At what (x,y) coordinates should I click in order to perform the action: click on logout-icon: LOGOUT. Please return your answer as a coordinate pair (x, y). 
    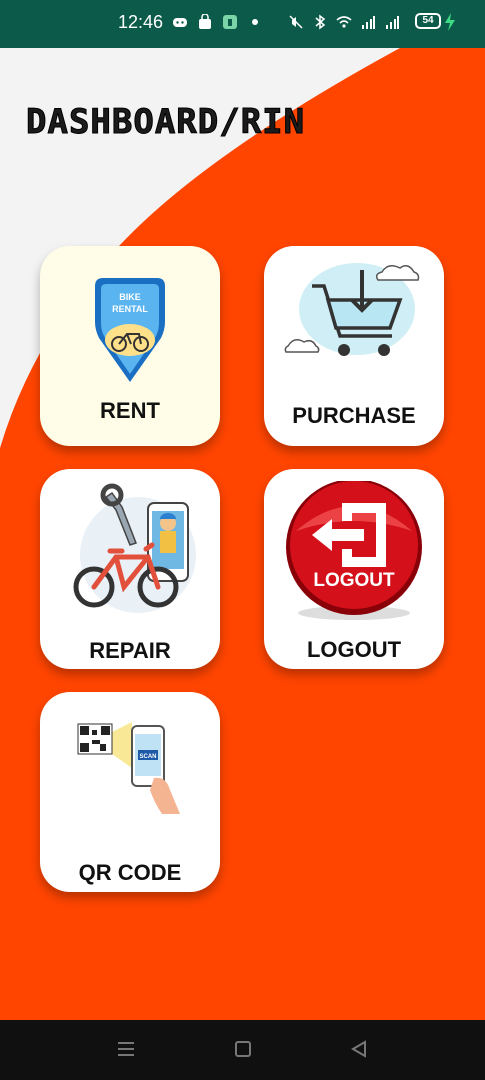
    Looking at the image, I should click on (354, 550).